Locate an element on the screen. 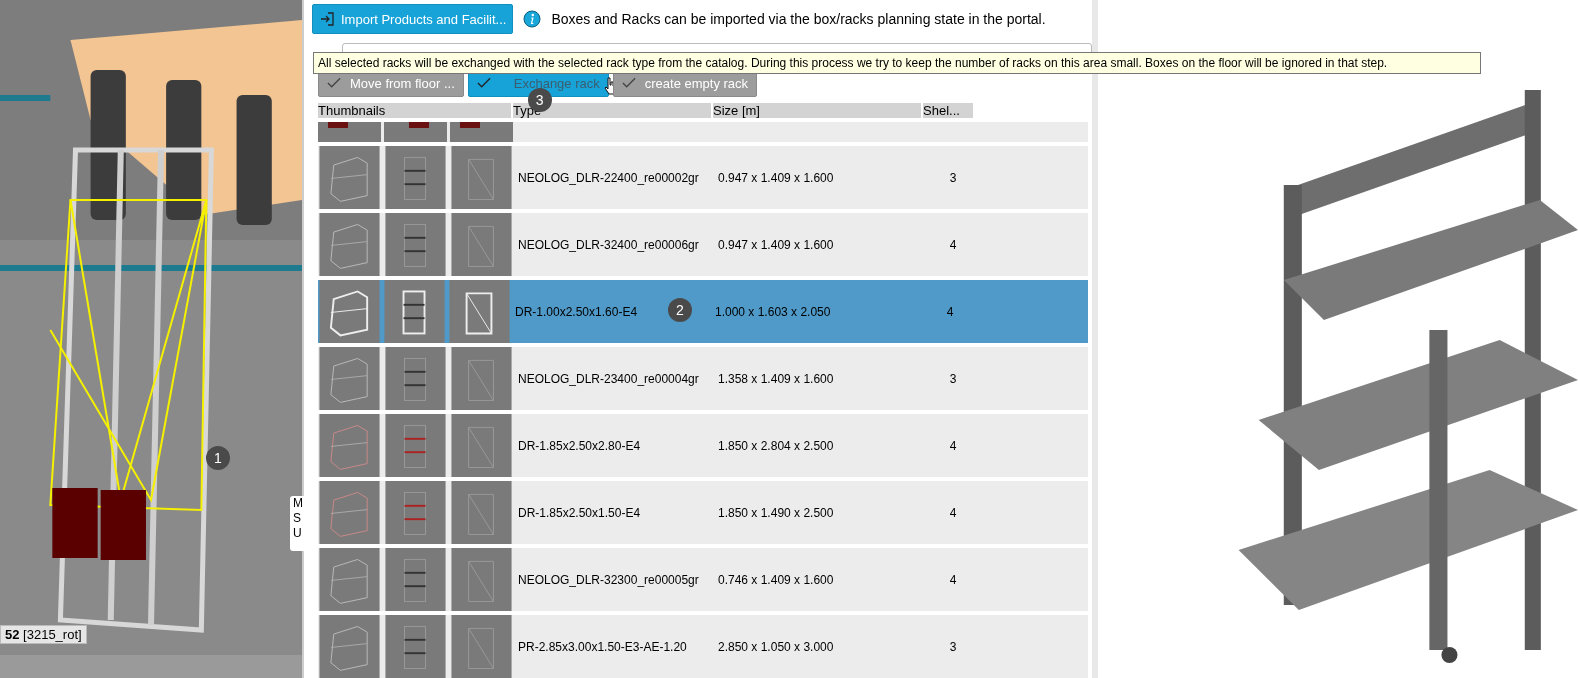 This screenshot has width=1578, height=678. table-cell-text: 1.358 x 1.409 x 1.600 is located at coordinates (776, 378).